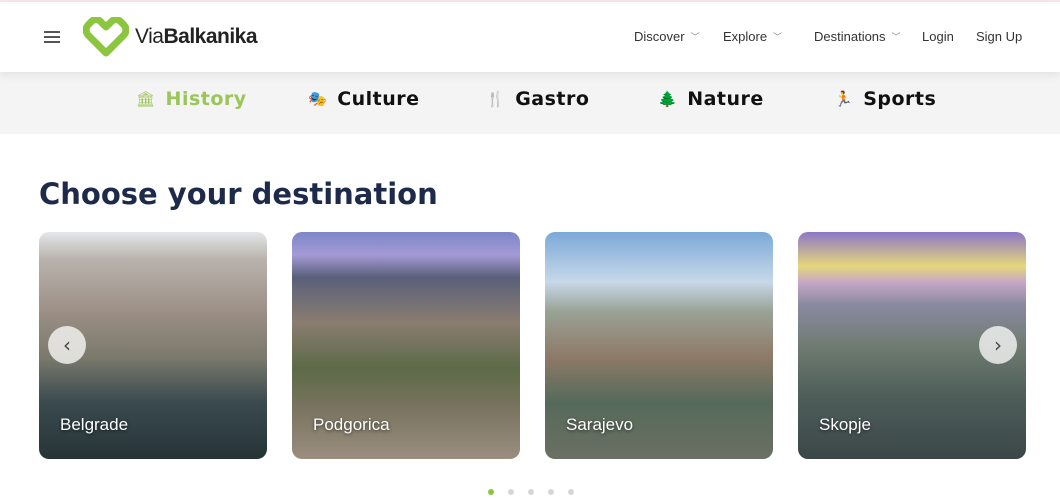  What do you see at coordinates (196, 36) in the screenshot?
I see `logo-text: ViaBalkanika` at bounding box center [196, 36].